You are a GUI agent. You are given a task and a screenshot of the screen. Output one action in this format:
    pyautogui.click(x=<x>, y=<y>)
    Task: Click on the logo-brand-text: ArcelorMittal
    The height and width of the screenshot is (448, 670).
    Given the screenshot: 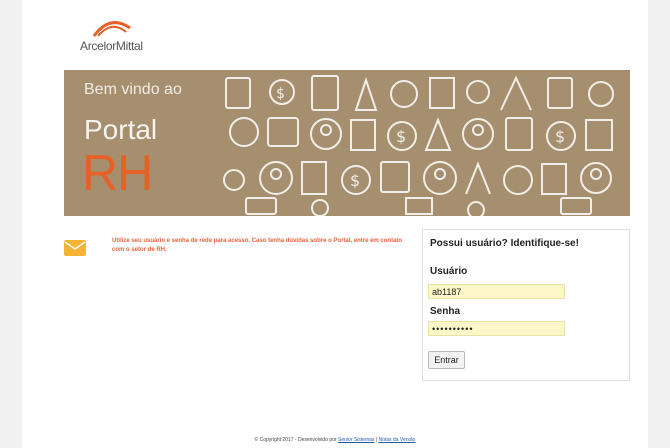 What is the action you would take?
    pyautogui.click(x=111, y=46)
    